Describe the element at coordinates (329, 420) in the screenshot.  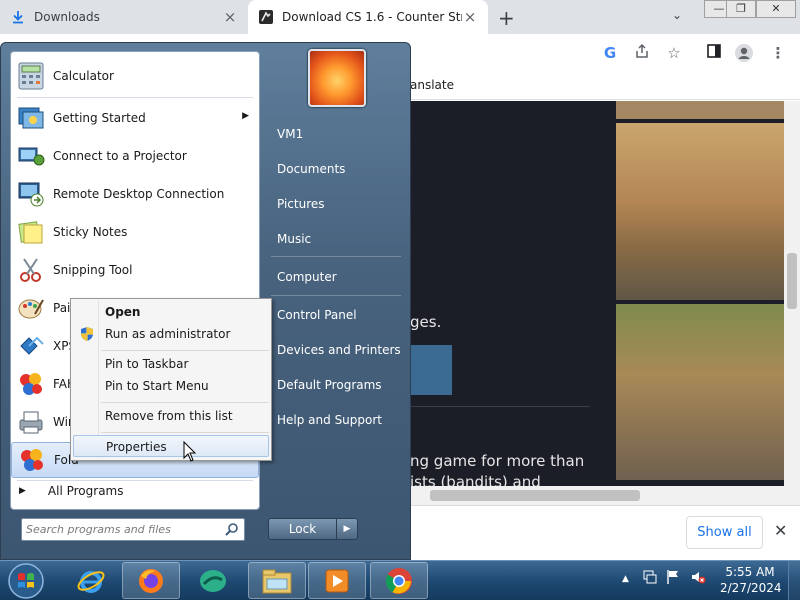
I see `right-item-help: Help and Support` at that location.